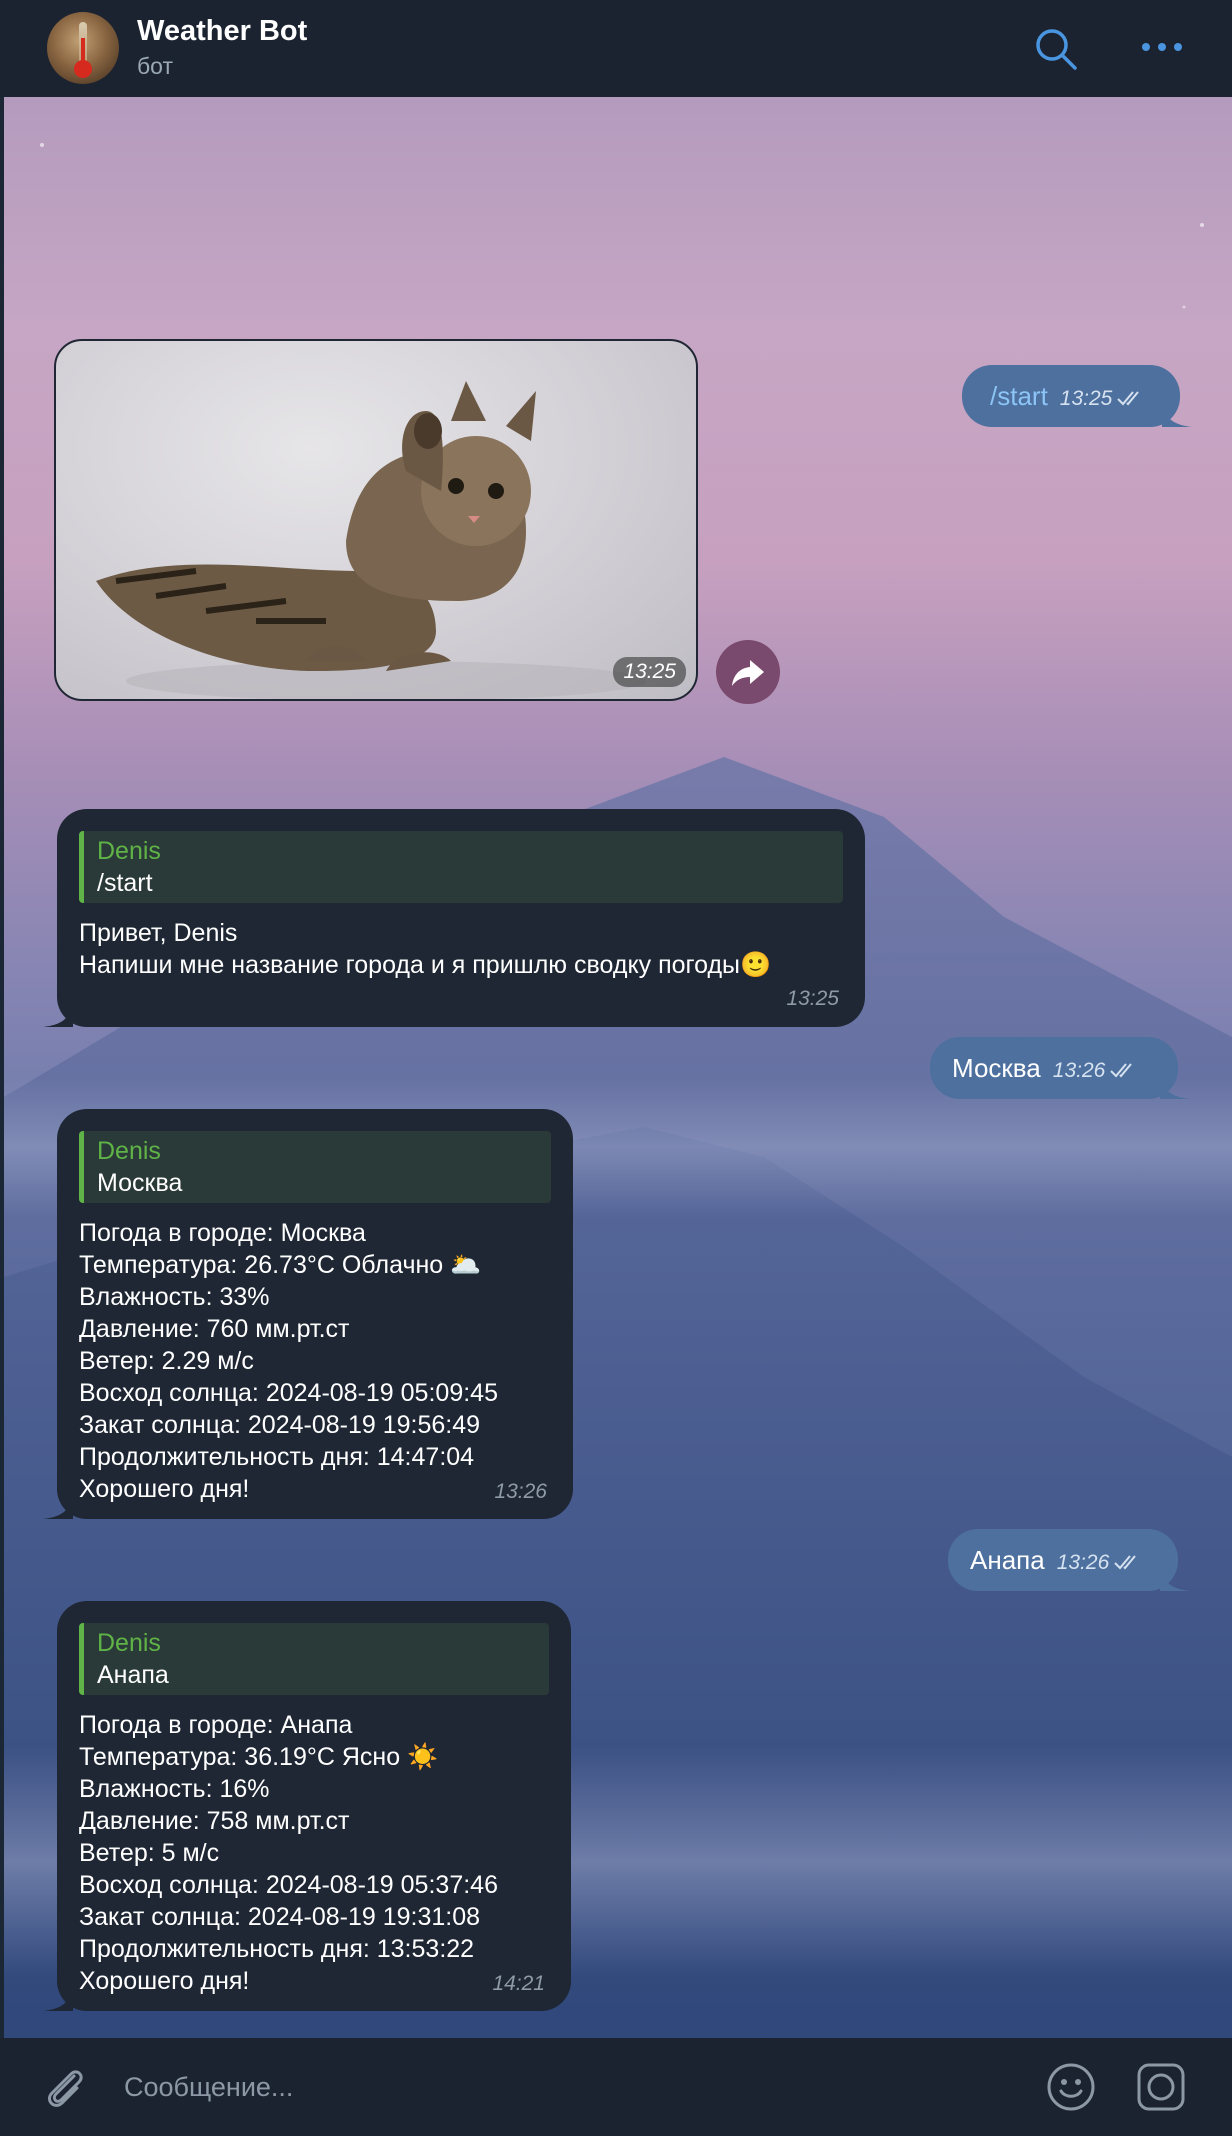  Describe the element at coordinates (616, 48) in the screenshot. I see `chat-header: Weather Bot бот` at that location.